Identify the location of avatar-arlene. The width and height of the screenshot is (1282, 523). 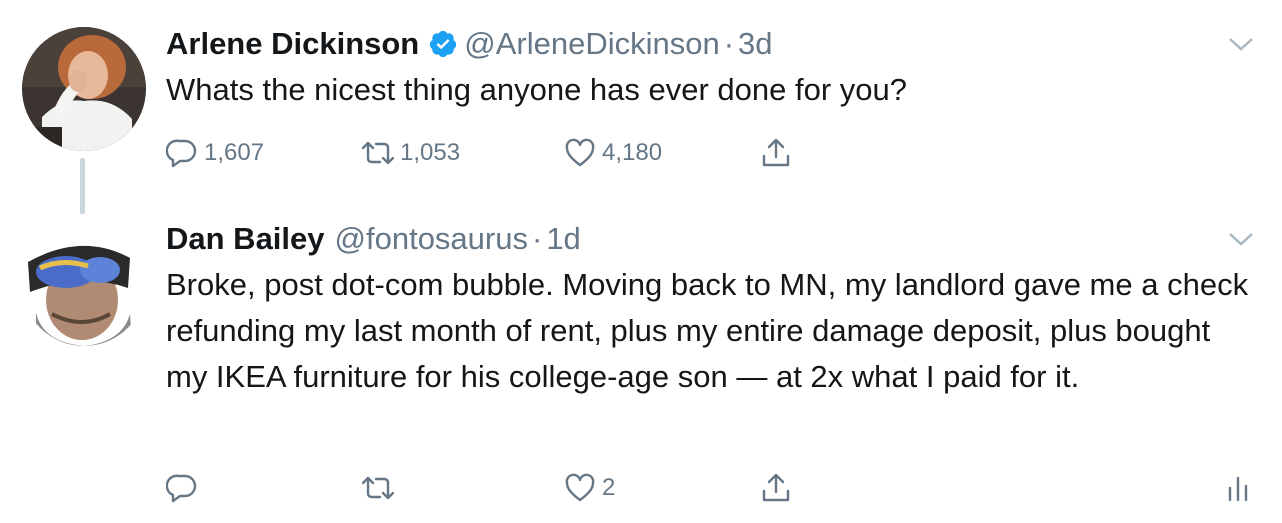
(84, 89).